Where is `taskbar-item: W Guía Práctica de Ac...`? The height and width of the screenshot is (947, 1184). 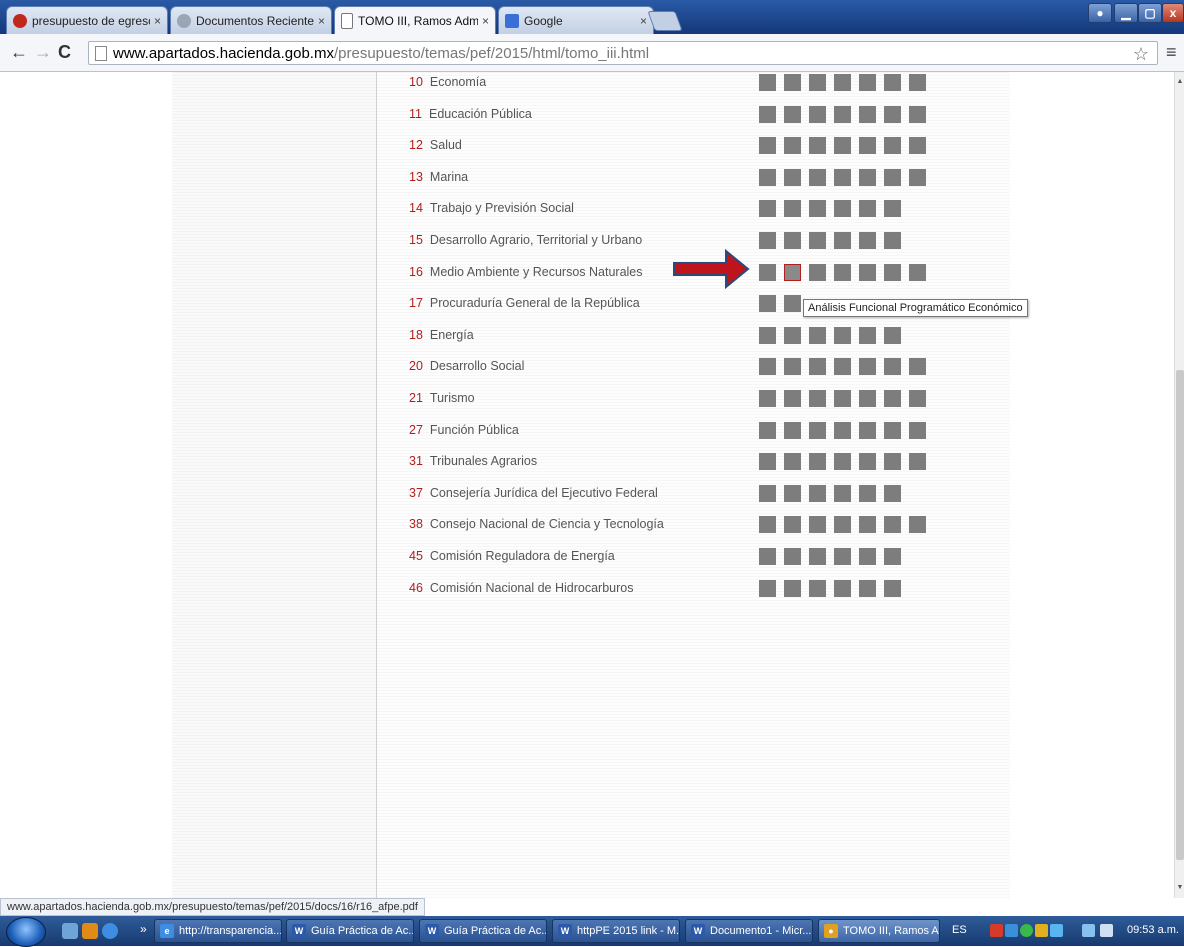 taskbar-item: W Guía Práctica de Ac... is located at coordinates (483, 931).